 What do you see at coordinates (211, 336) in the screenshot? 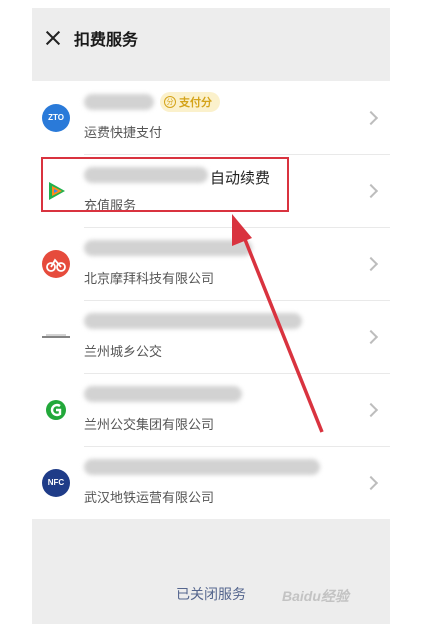
I see `service-row-lanzhou-urban-bus: 兰州城乡公交` at bounding box center [211, 336].